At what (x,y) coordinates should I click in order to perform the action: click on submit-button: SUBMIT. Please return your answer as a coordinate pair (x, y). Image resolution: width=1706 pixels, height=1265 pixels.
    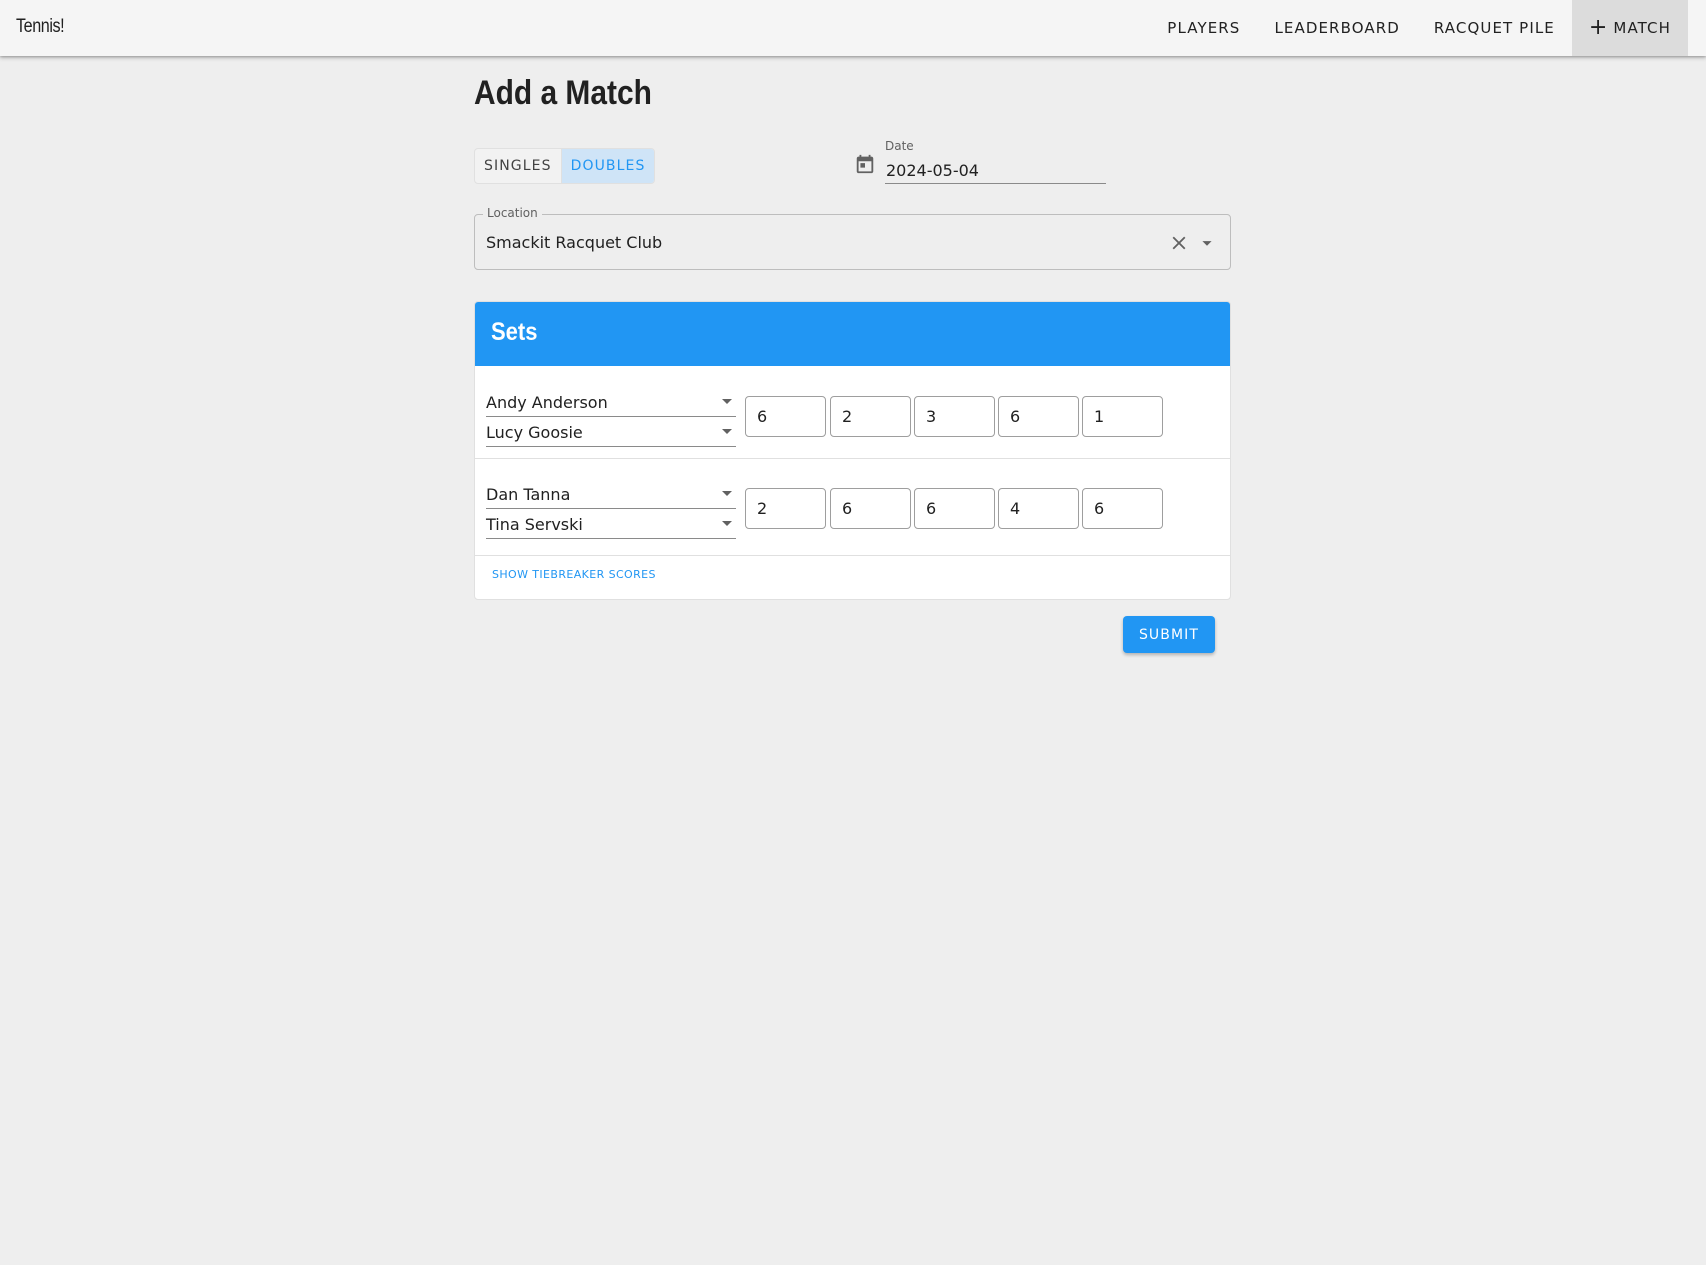
    Looking at the image, I should click on (1169, 634).